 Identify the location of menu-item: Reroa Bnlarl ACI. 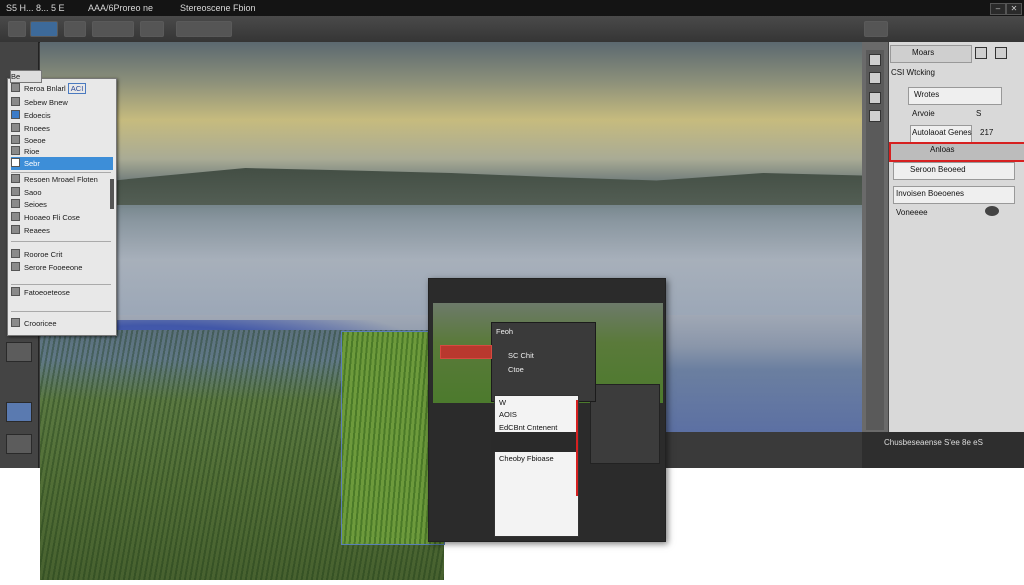
(62, 88).